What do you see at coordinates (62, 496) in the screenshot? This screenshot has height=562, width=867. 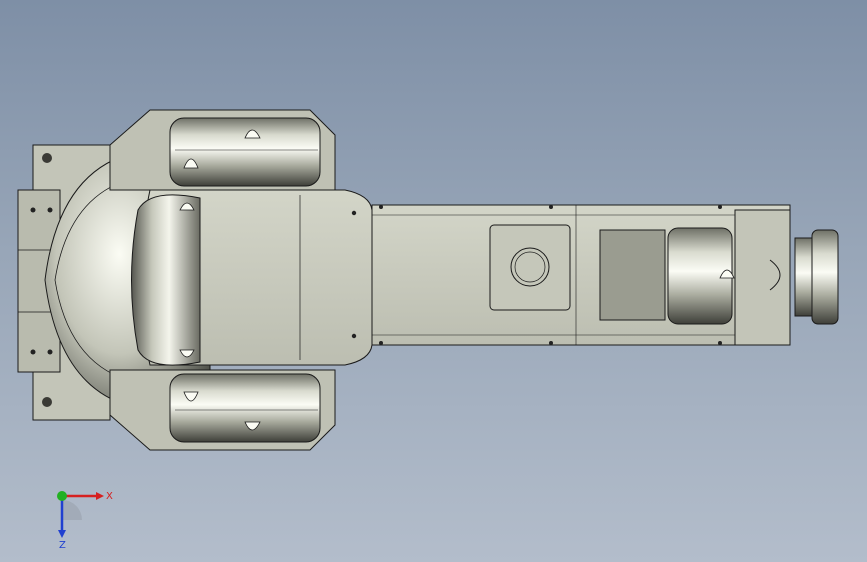 I see `y-axis-dot` at bounding box center [62, 496].